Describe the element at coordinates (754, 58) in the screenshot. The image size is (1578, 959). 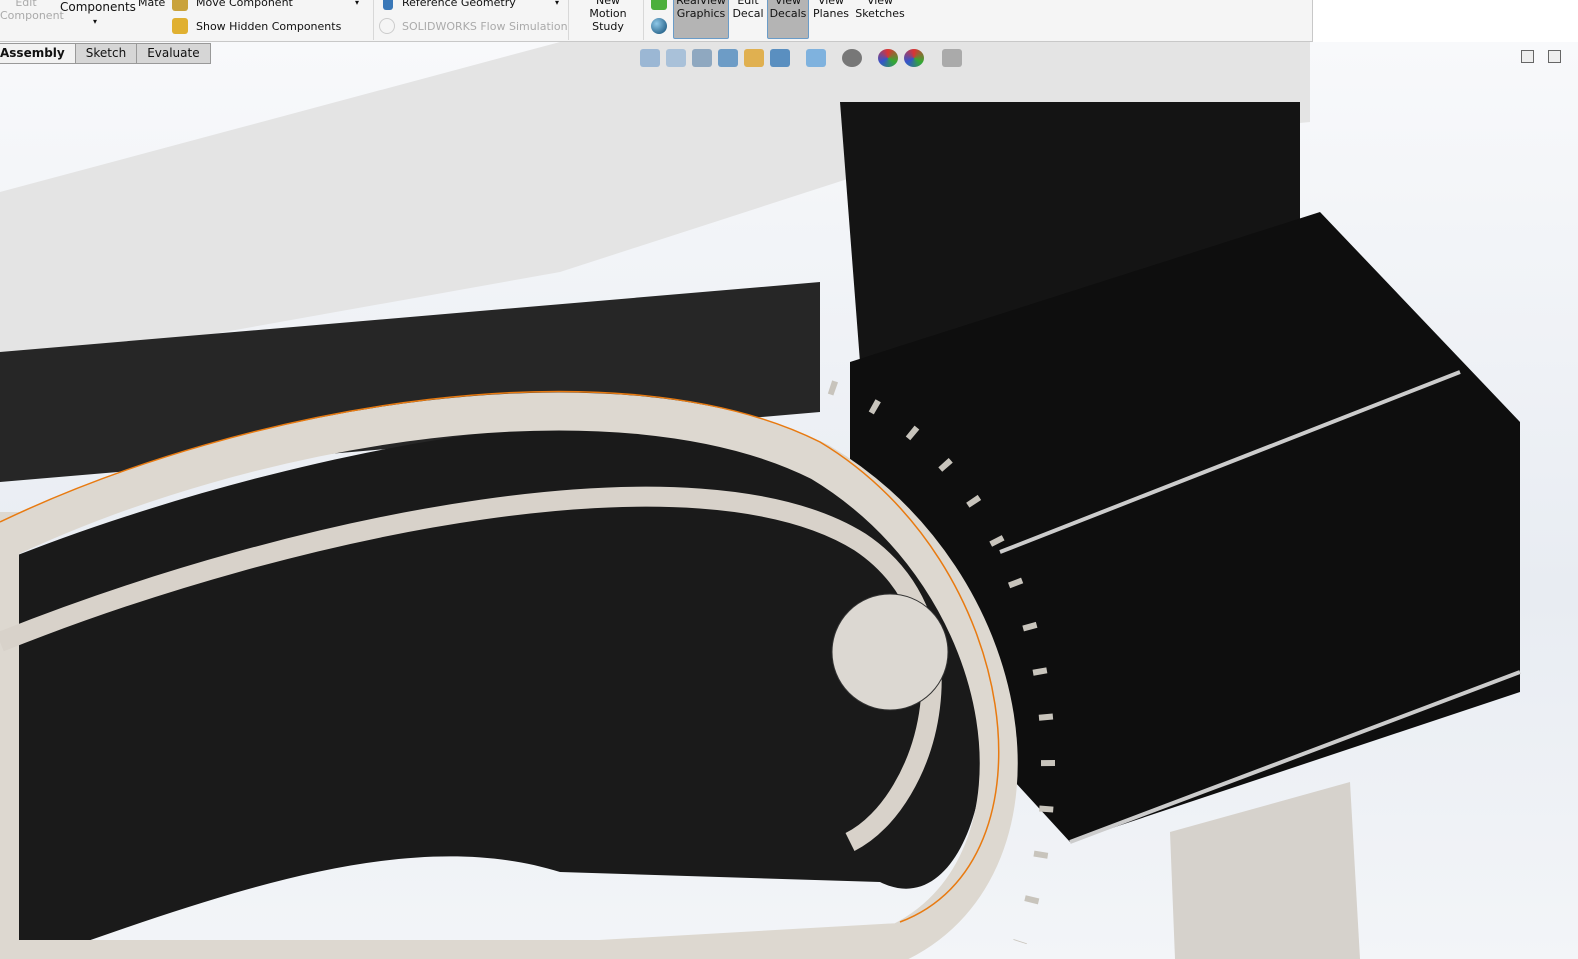
I see `dynamic-annotation-icon` at that location.